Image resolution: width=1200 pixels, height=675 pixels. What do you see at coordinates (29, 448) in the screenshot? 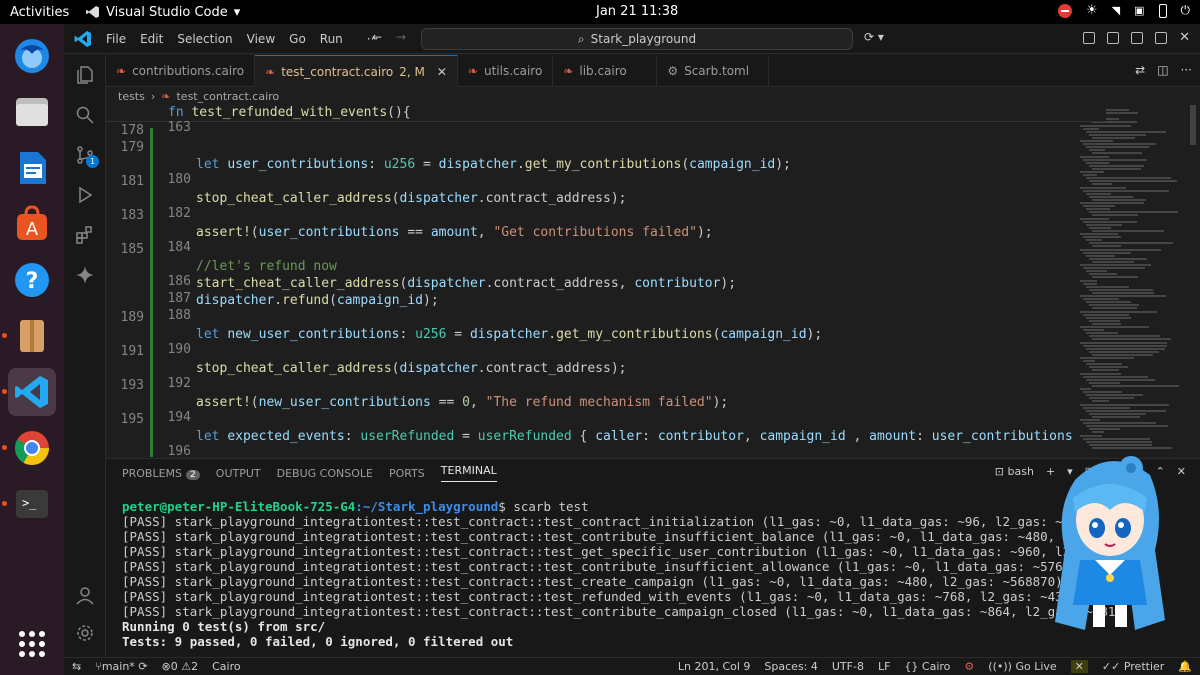
I see `chrome-icon` at bounding box center [29, 448].